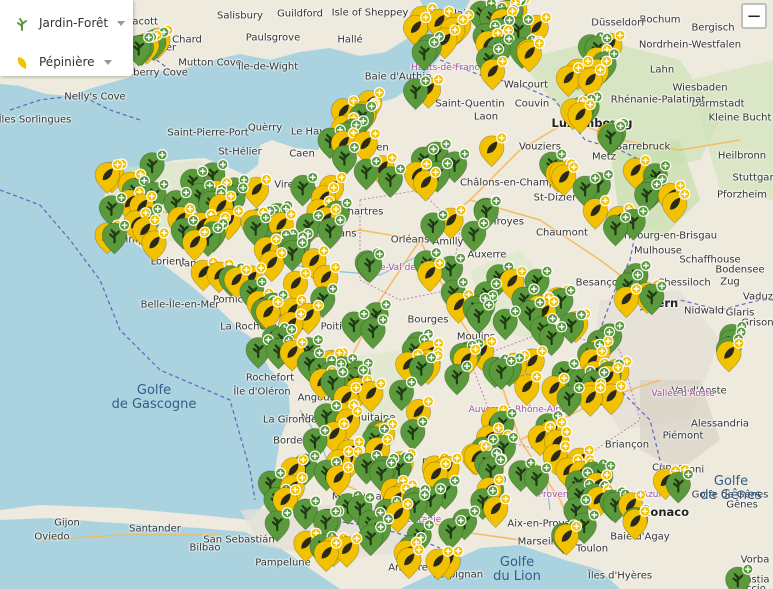  I want to click on zoom-out-button: −, so click(754, 16).